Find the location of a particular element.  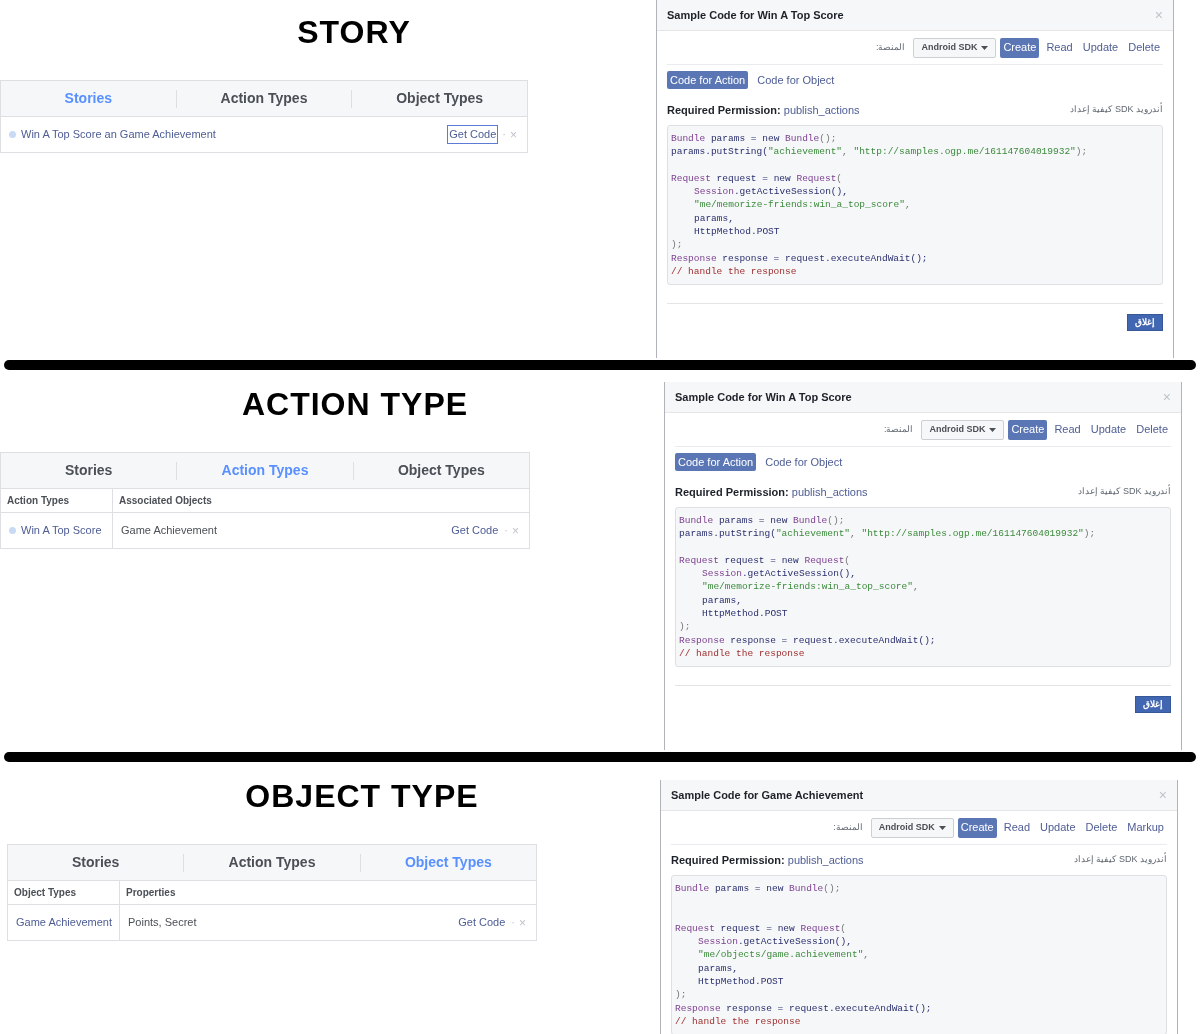

column-header: Object Types is located at coordinates (45, 893).